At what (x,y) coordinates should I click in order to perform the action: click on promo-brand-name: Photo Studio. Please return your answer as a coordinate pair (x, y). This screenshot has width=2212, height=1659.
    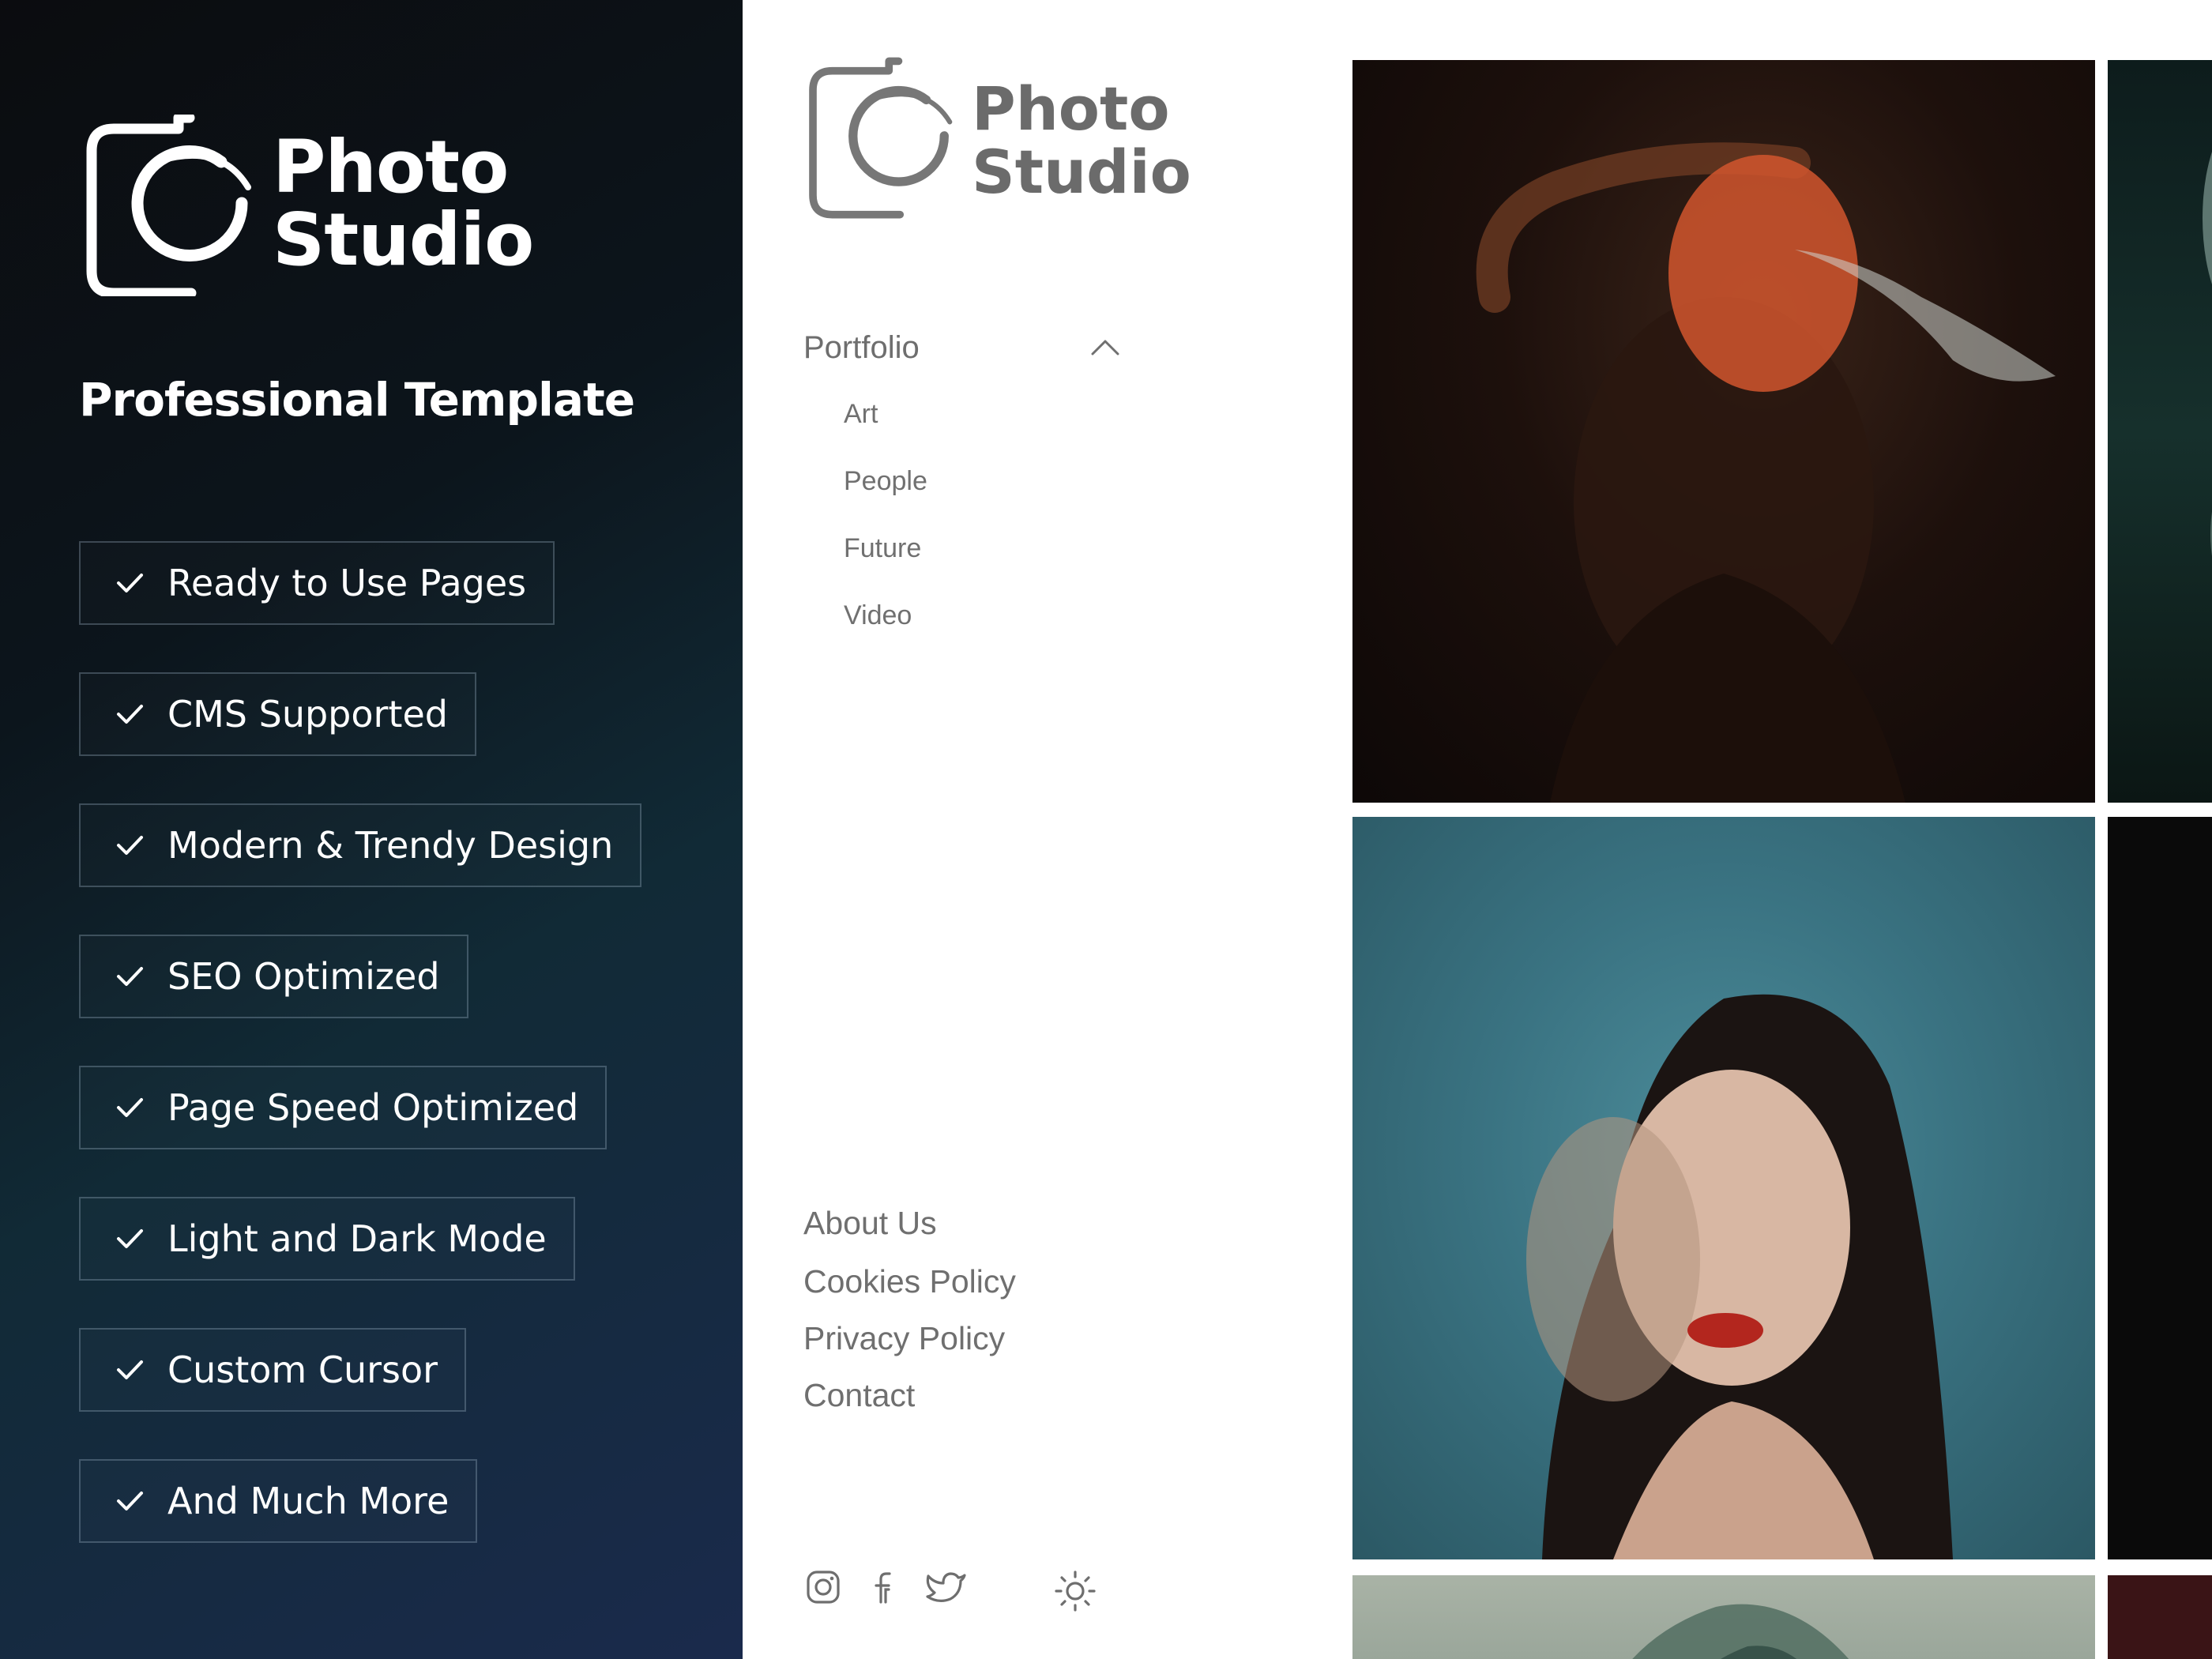
    Looking at the image, I should click on (404, 203).